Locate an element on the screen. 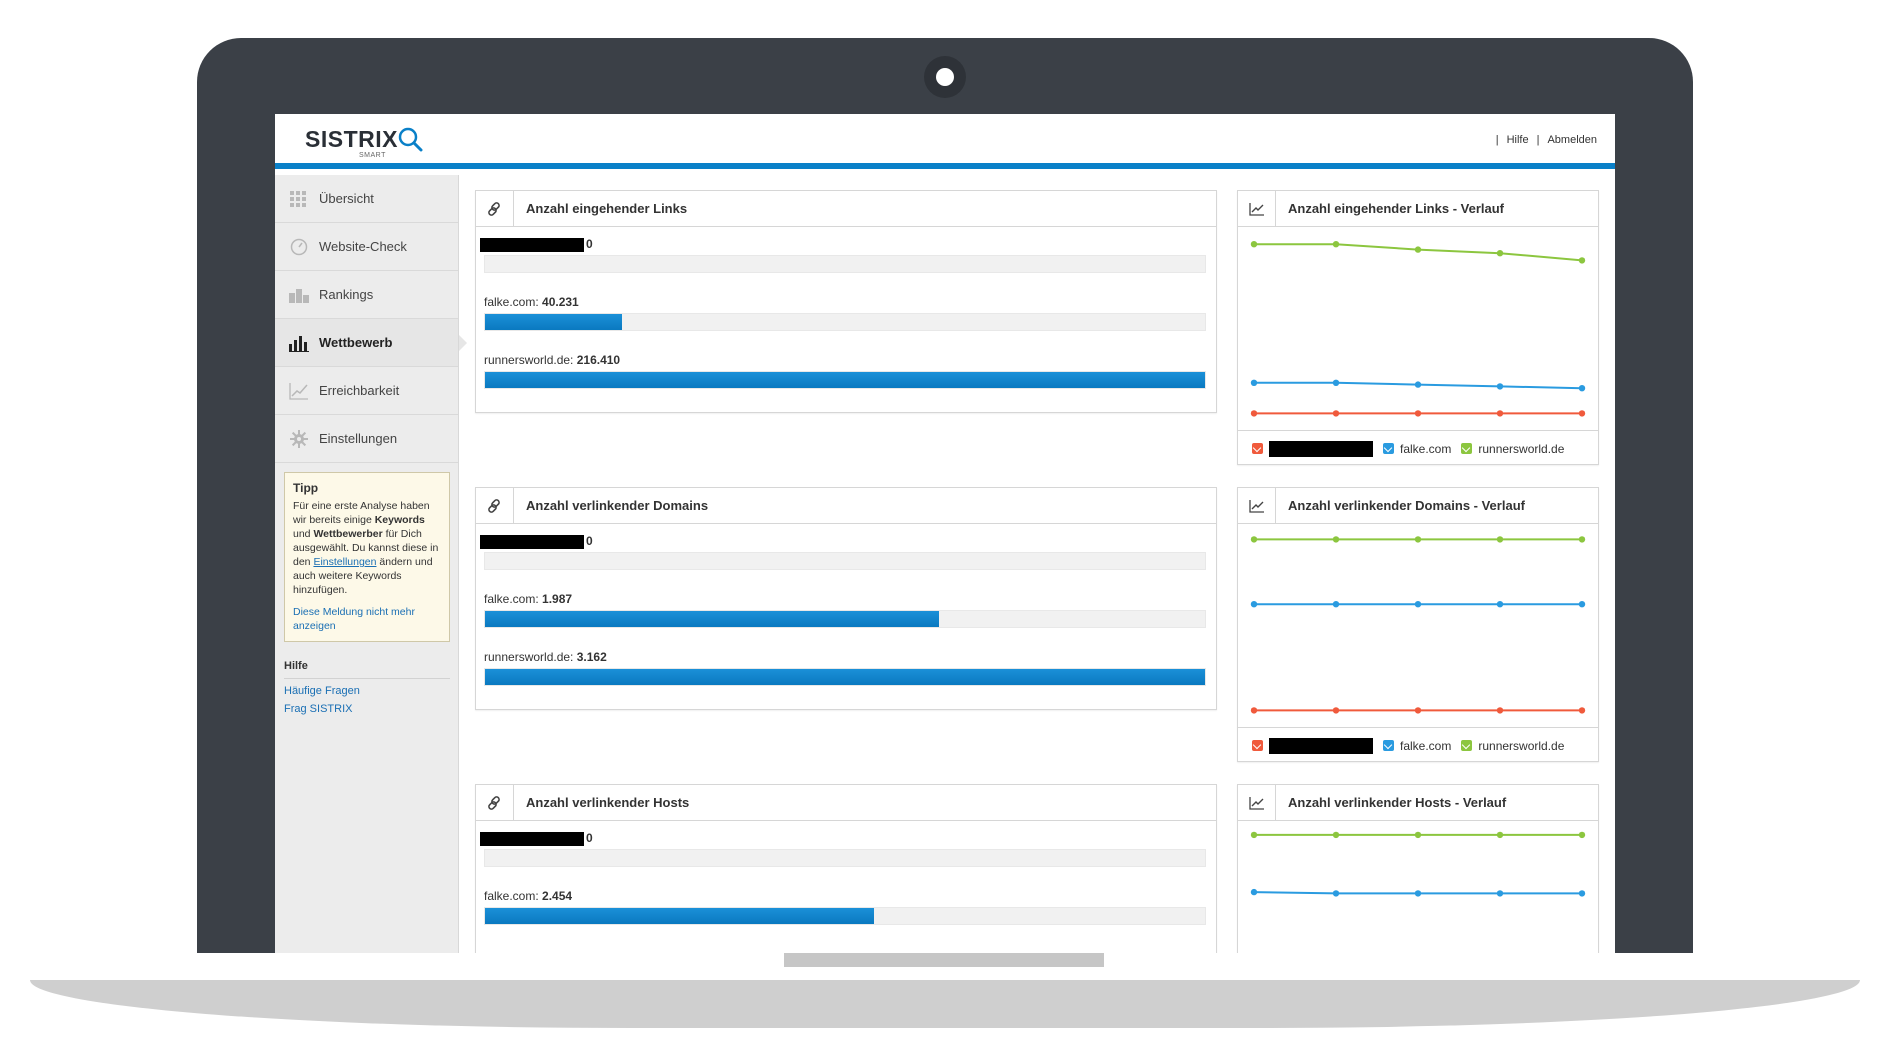 The height and width of the screenshot is (1060, 1880). bar-value: 0 is located at coordinates (589, 838).